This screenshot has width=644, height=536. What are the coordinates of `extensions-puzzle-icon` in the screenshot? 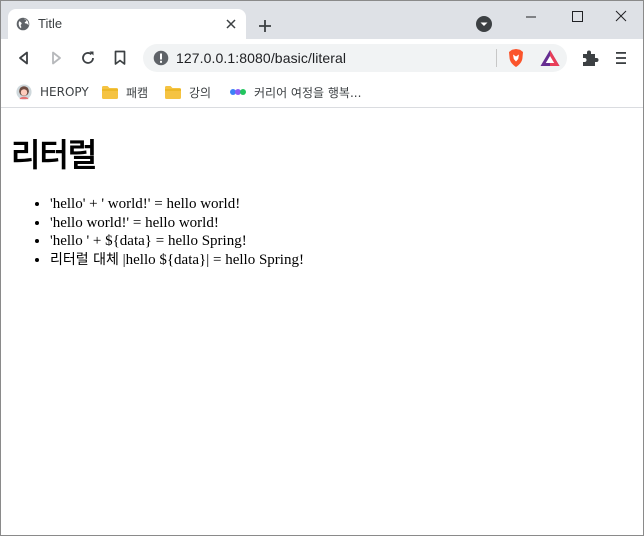 It's located at (590, 58).